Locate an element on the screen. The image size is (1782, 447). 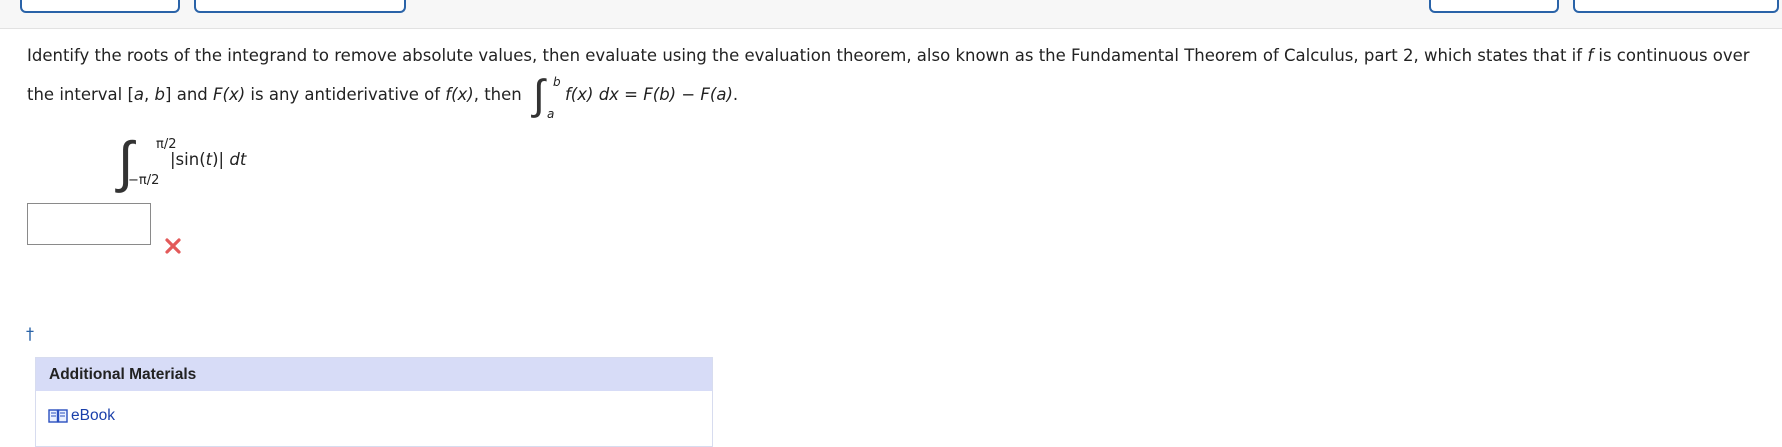
math-expr: f(x) dx is located at coordinates (592, 94).